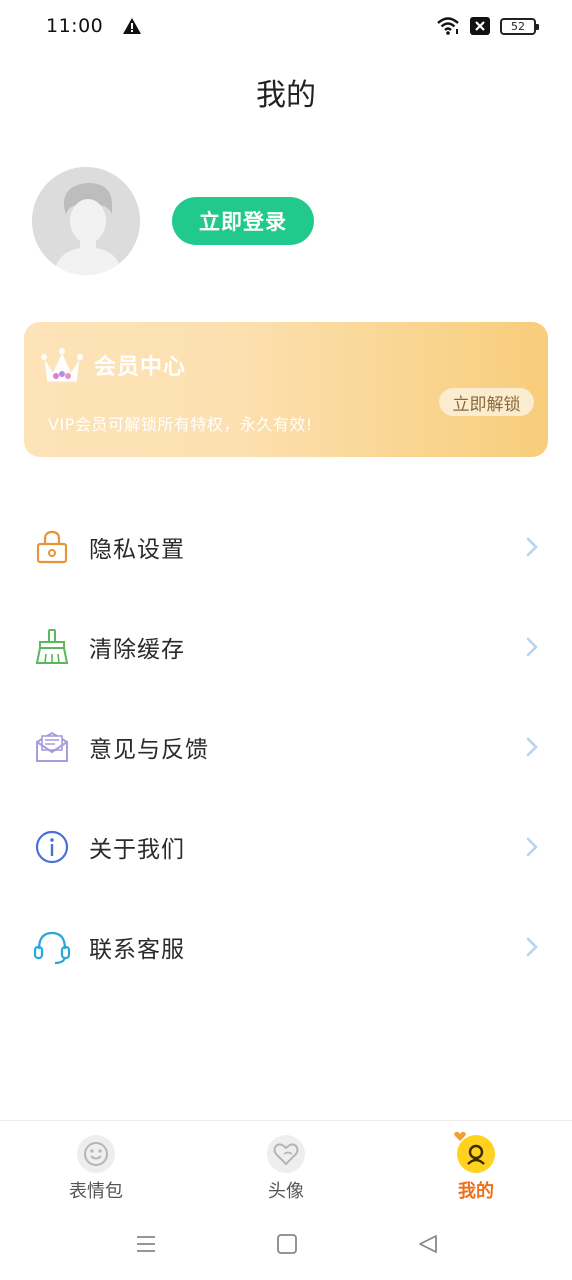 Image resolution: width=572 pixels, height=1280 pixels. What do you see at coordinates (486, 402) in the screenshot?
I see `vip-unlock-button: 立即解锁` at bounding box center [486, 402].